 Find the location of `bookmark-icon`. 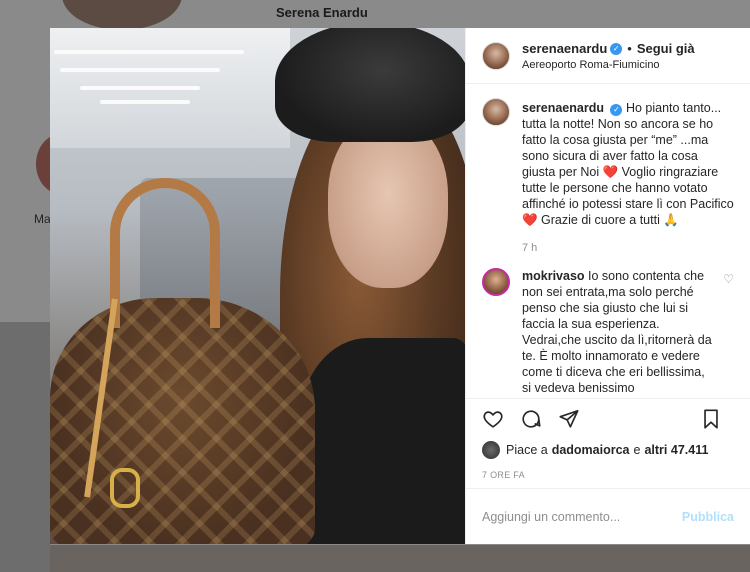

bookmark-icon is located at coordinates (711, 419).